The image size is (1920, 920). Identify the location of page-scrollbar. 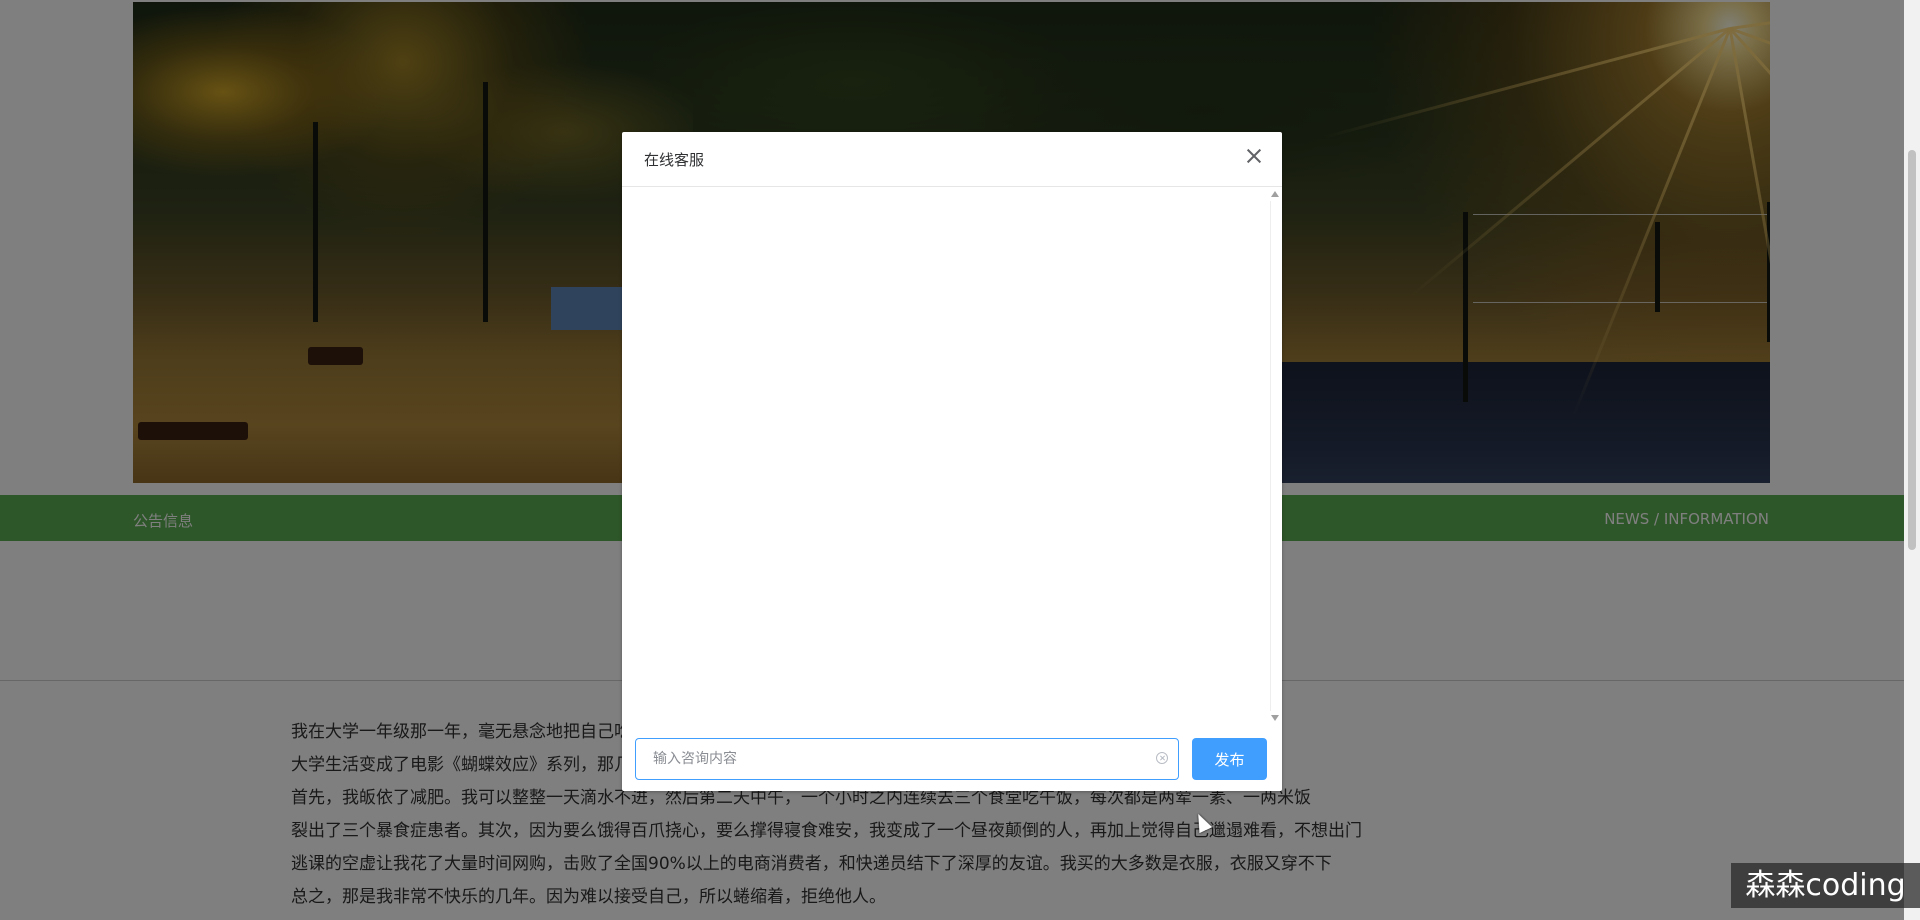
(1912, 460).